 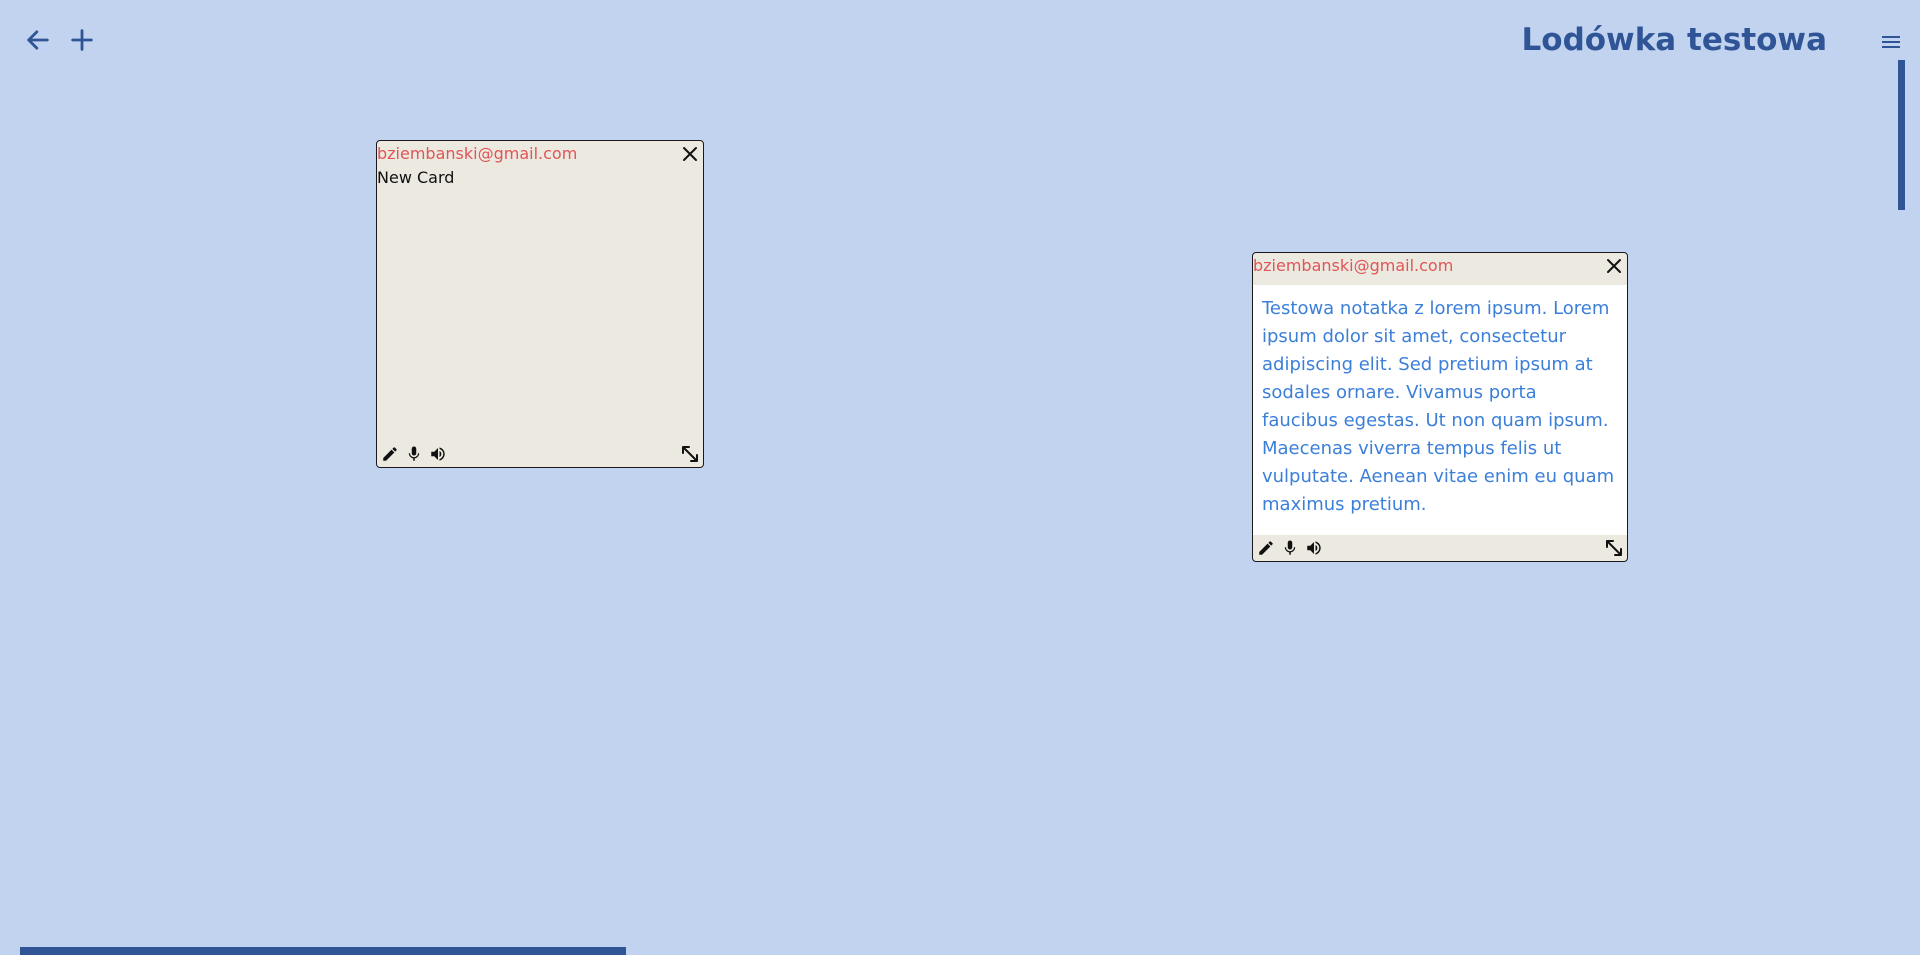 I want to click on card-title: New Card, so click(x=540, y=178).